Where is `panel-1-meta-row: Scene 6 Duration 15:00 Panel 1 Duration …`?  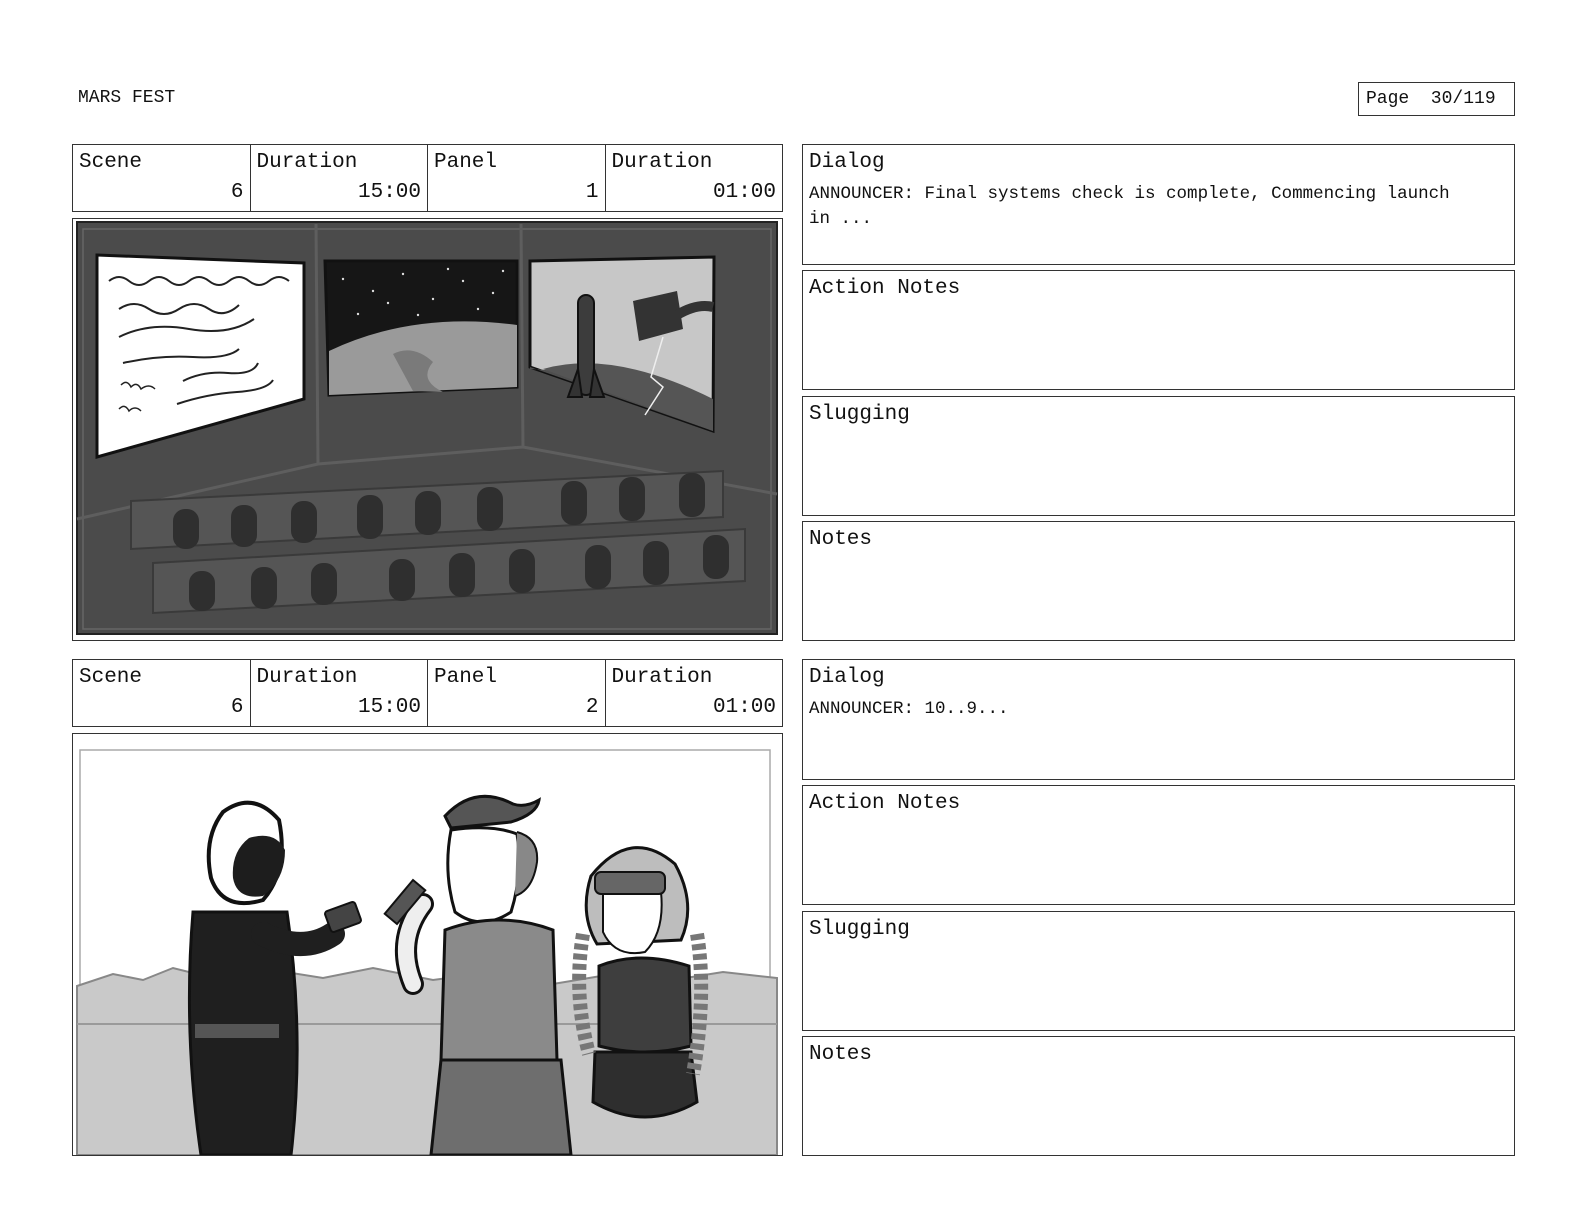 panel-1-meta-row: Scene 6 Duration 15:00 Panel 1 Duration … is located at coordinates (427, 178).